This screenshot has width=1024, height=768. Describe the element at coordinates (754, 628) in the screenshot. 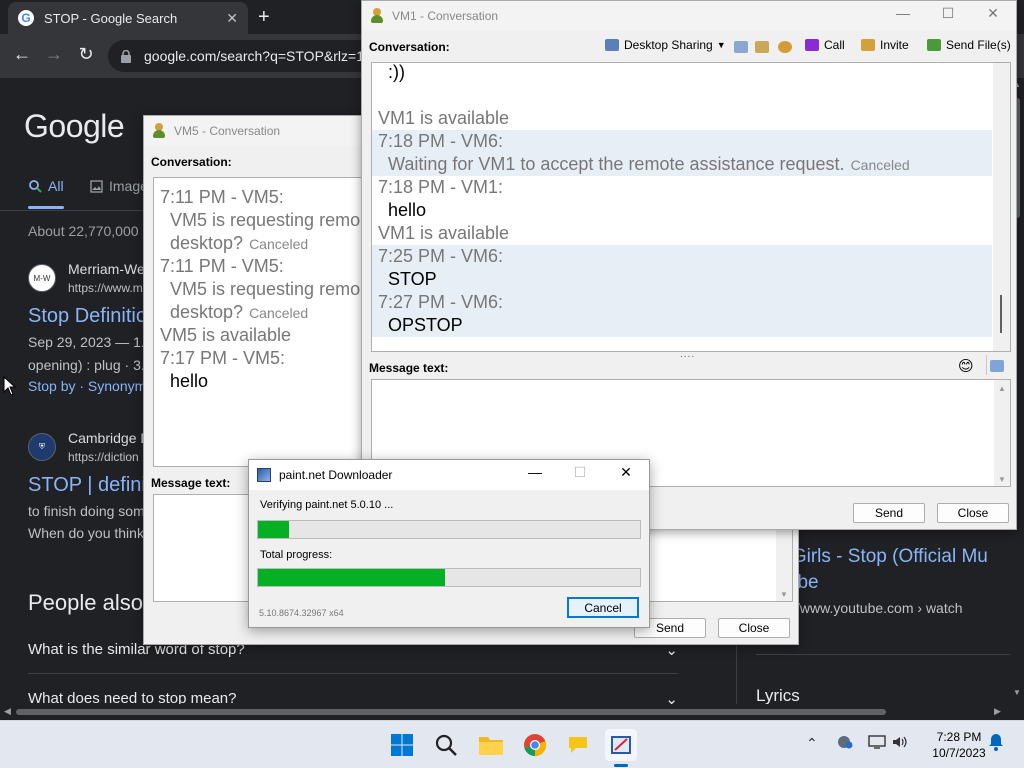

I see `vm5-close-button: Close` at that location.